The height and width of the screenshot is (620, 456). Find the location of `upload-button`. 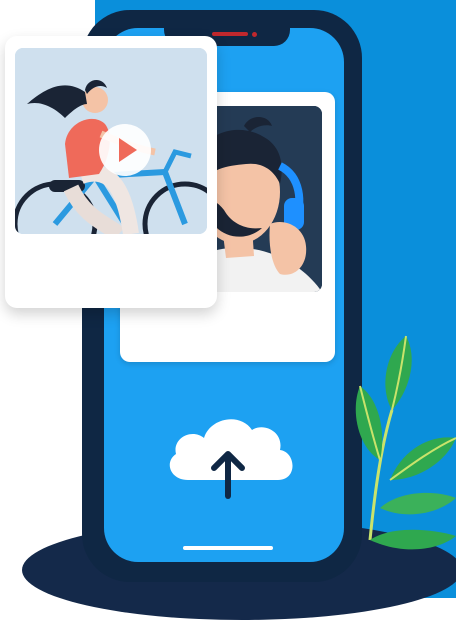

upload-button is located at coordinates (230, 454).